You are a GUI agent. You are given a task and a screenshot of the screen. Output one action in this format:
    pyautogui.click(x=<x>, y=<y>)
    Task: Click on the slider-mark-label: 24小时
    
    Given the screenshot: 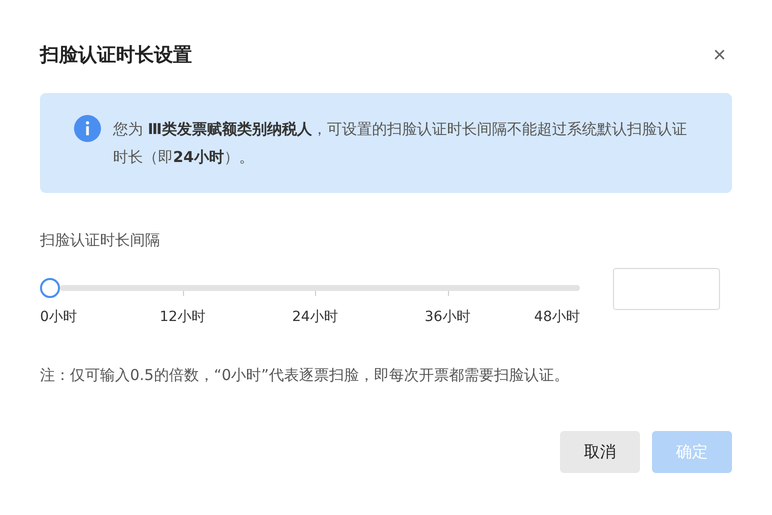 What is the action you would take?
    pyautogui.click(x=315, y=317)
    